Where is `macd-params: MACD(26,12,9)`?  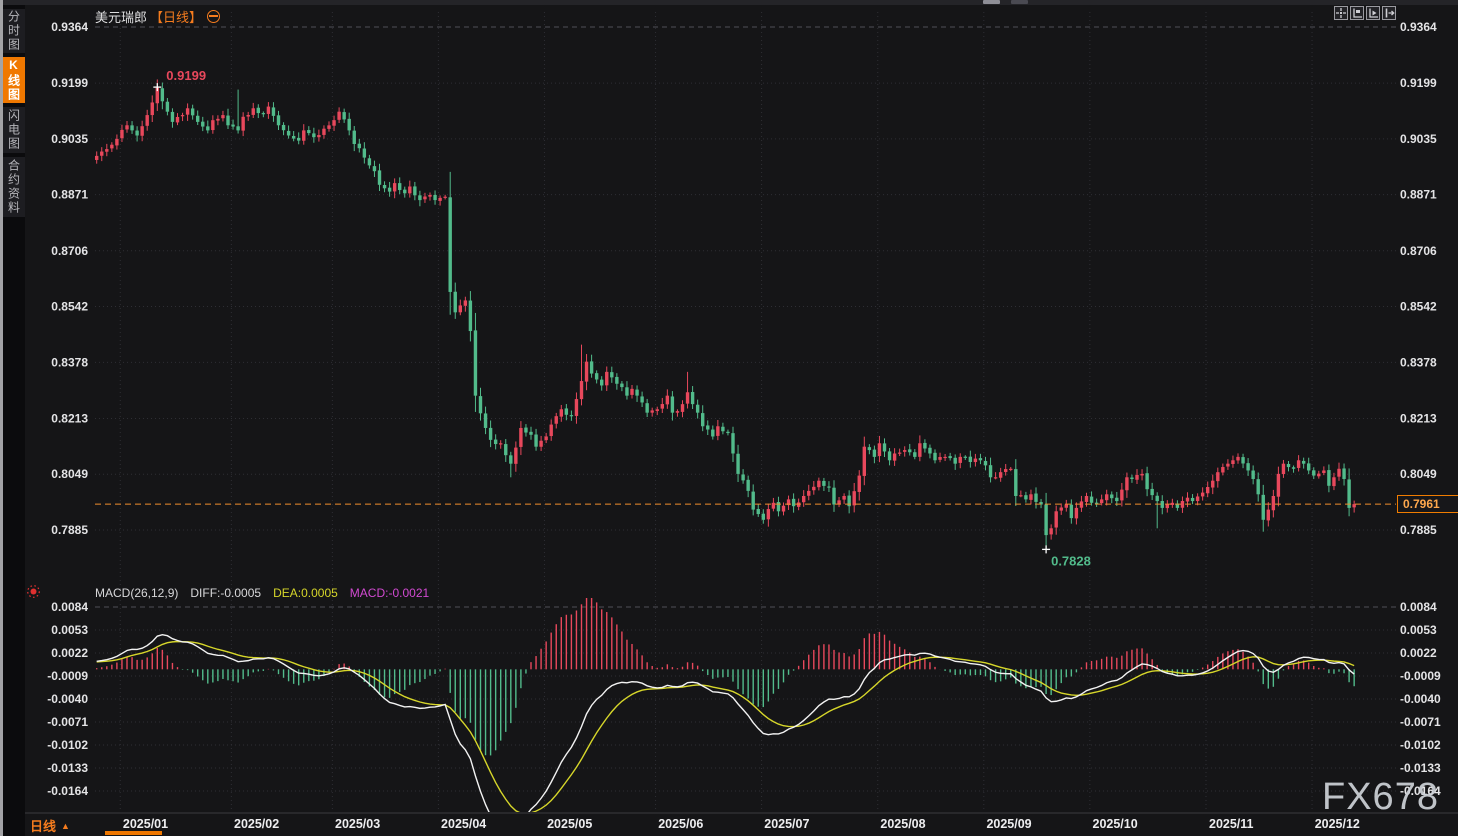 macd-params: MACD(26,12,9) is located at coordinates (137, 593).